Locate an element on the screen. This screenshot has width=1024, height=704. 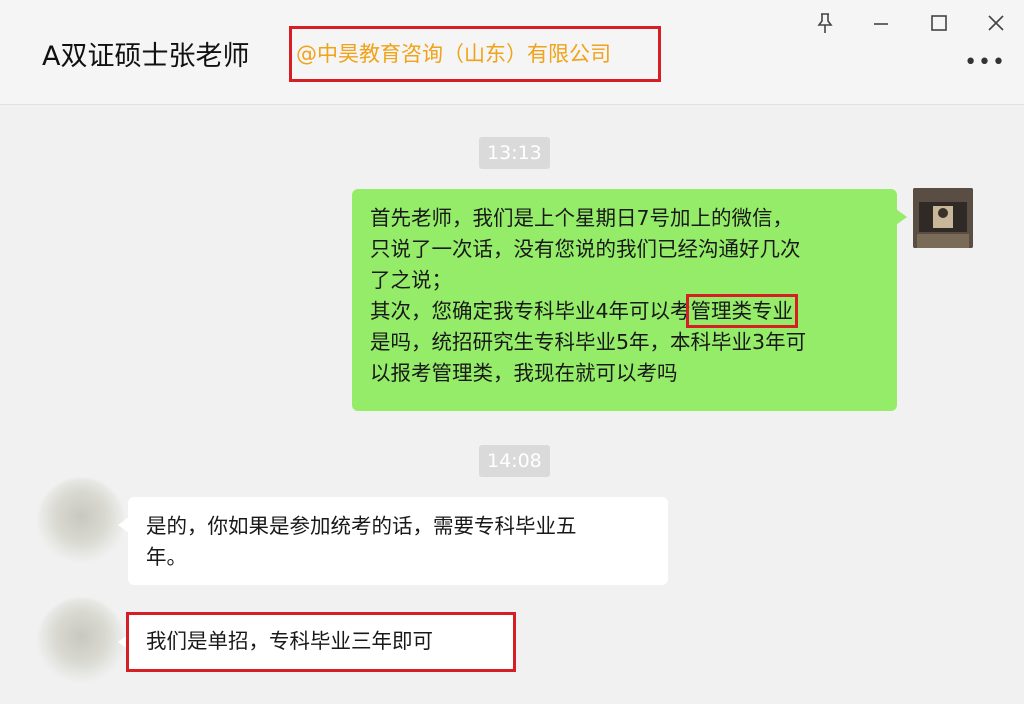
pin-icon is located at coordinates (825, 23).